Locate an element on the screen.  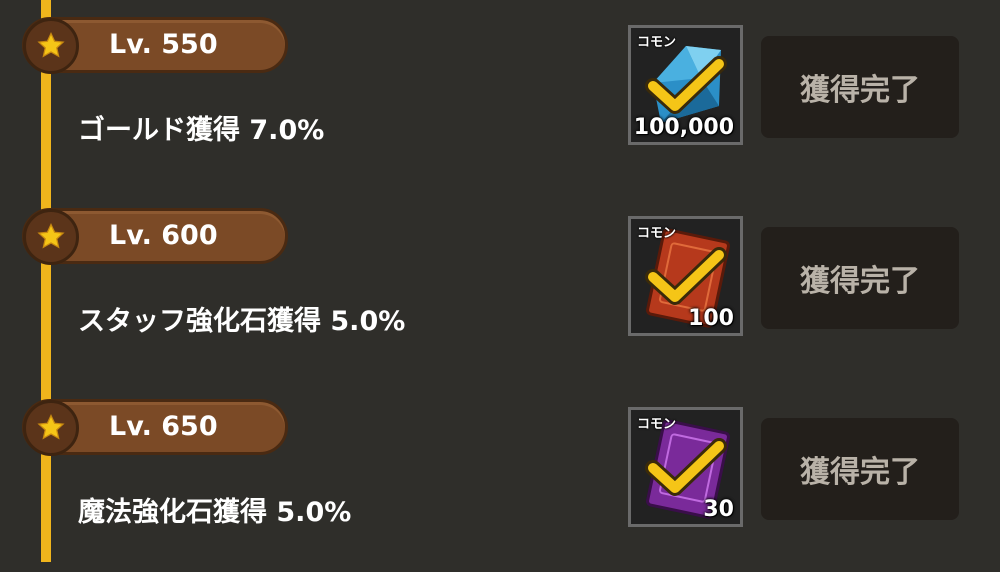
bonus-description: スタッフ強化石獲得 5.0% is located at coordinates (242, 321).